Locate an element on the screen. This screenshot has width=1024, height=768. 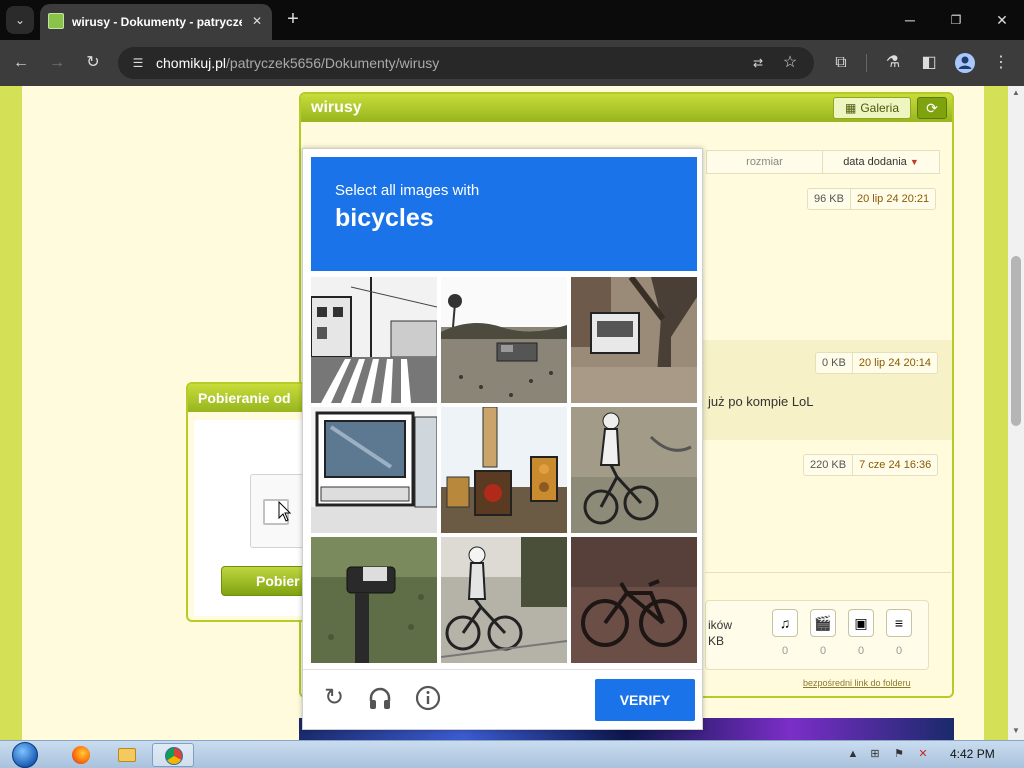
refresh-icon: ⟳ is located at coordinates (932, 108).